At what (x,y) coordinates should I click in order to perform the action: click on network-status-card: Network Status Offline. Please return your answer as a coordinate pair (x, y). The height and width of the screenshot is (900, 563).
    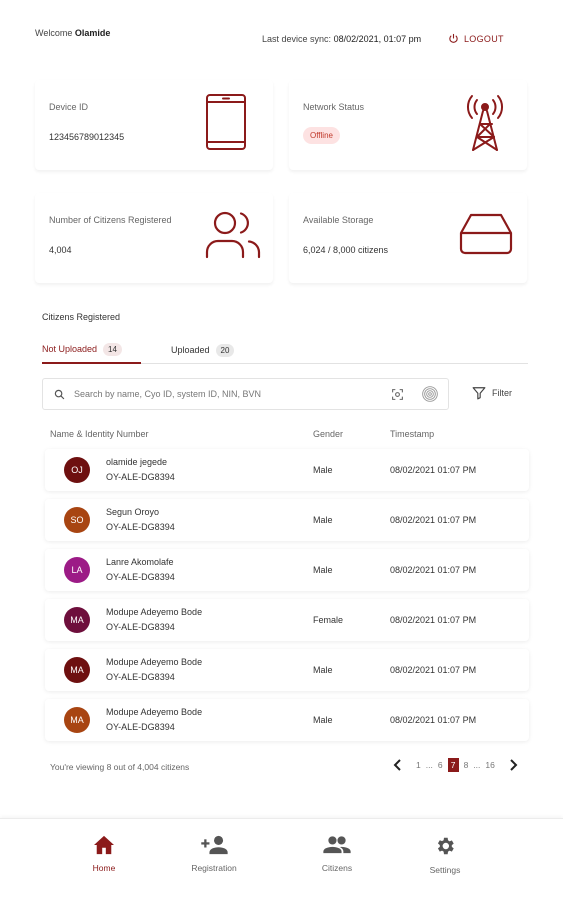
    Looking at the image, I should click on (408, 125).